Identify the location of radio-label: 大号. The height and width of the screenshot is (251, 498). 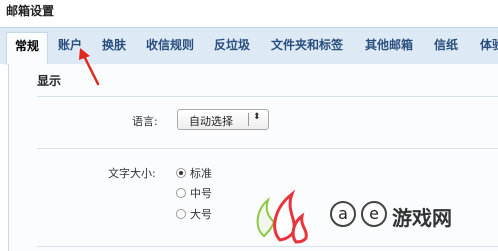
(201, 214).